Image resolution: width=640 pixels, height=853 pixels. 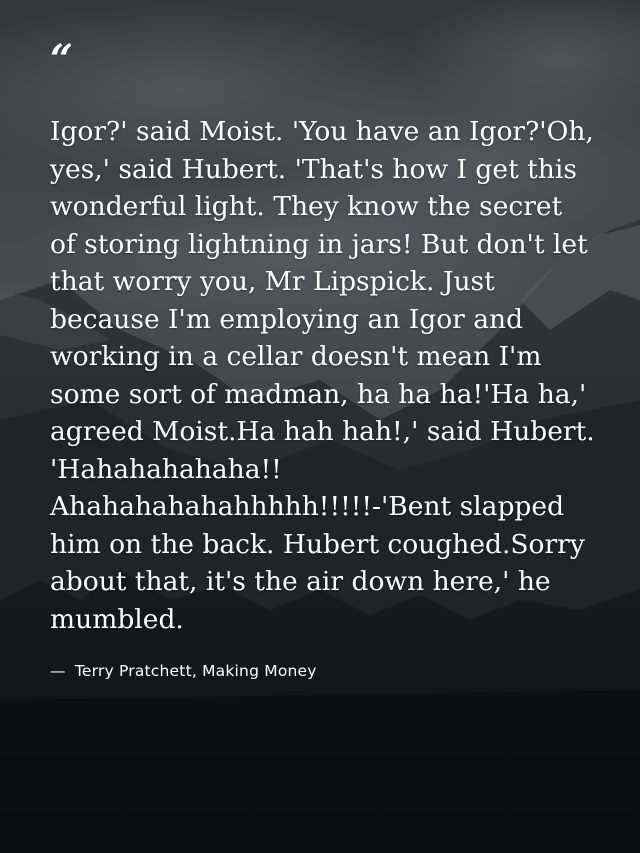 What do you see at coordinates (322, 671) in the screenshot?
I see `attribution: — Terry Pratchett, Making Money` at bounding box center [322, 671].